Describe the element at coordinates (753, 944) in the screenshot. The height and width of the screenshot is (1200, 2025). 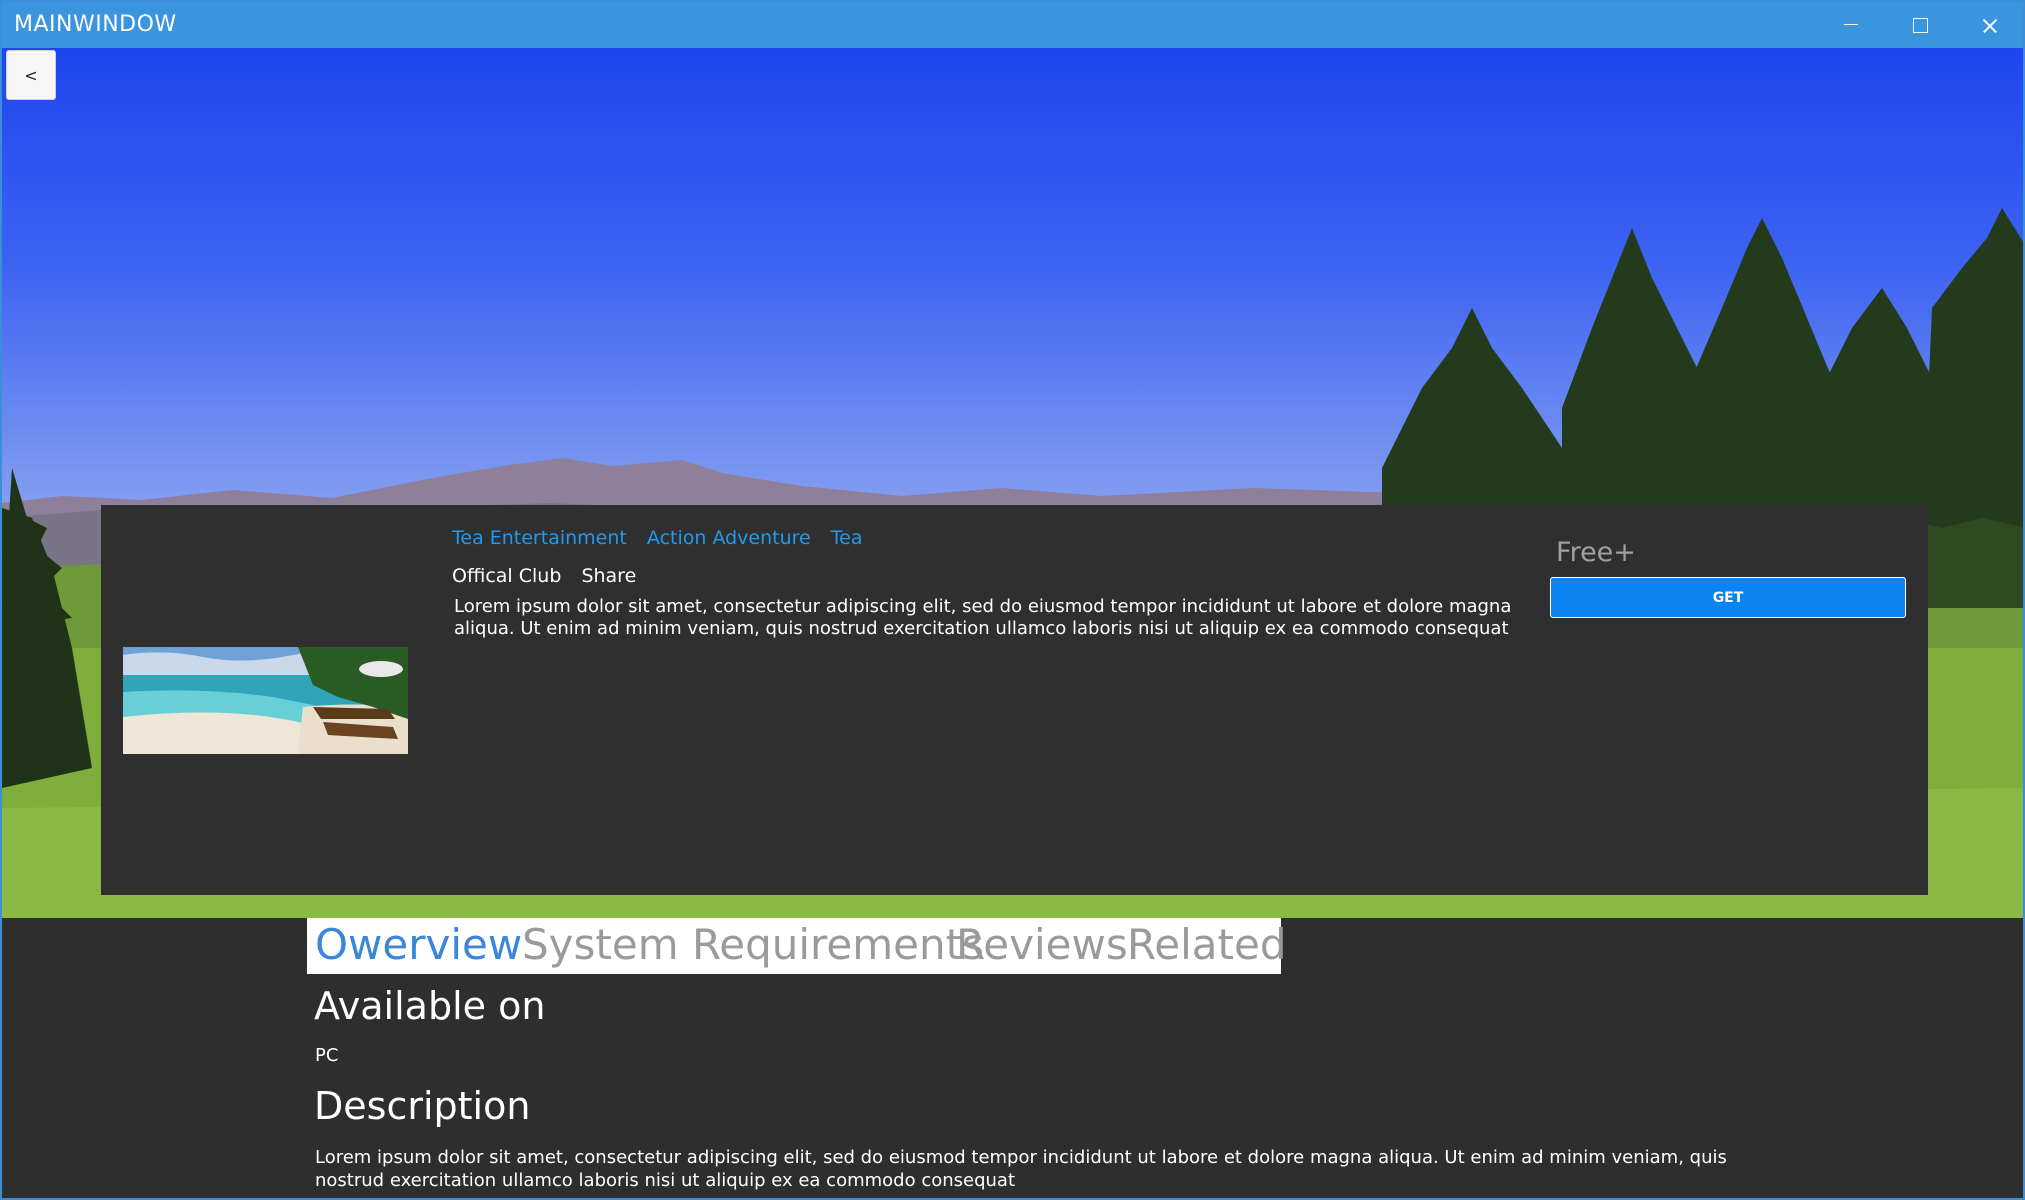
I see `tab-system-requirements: System Requirements` at that location.